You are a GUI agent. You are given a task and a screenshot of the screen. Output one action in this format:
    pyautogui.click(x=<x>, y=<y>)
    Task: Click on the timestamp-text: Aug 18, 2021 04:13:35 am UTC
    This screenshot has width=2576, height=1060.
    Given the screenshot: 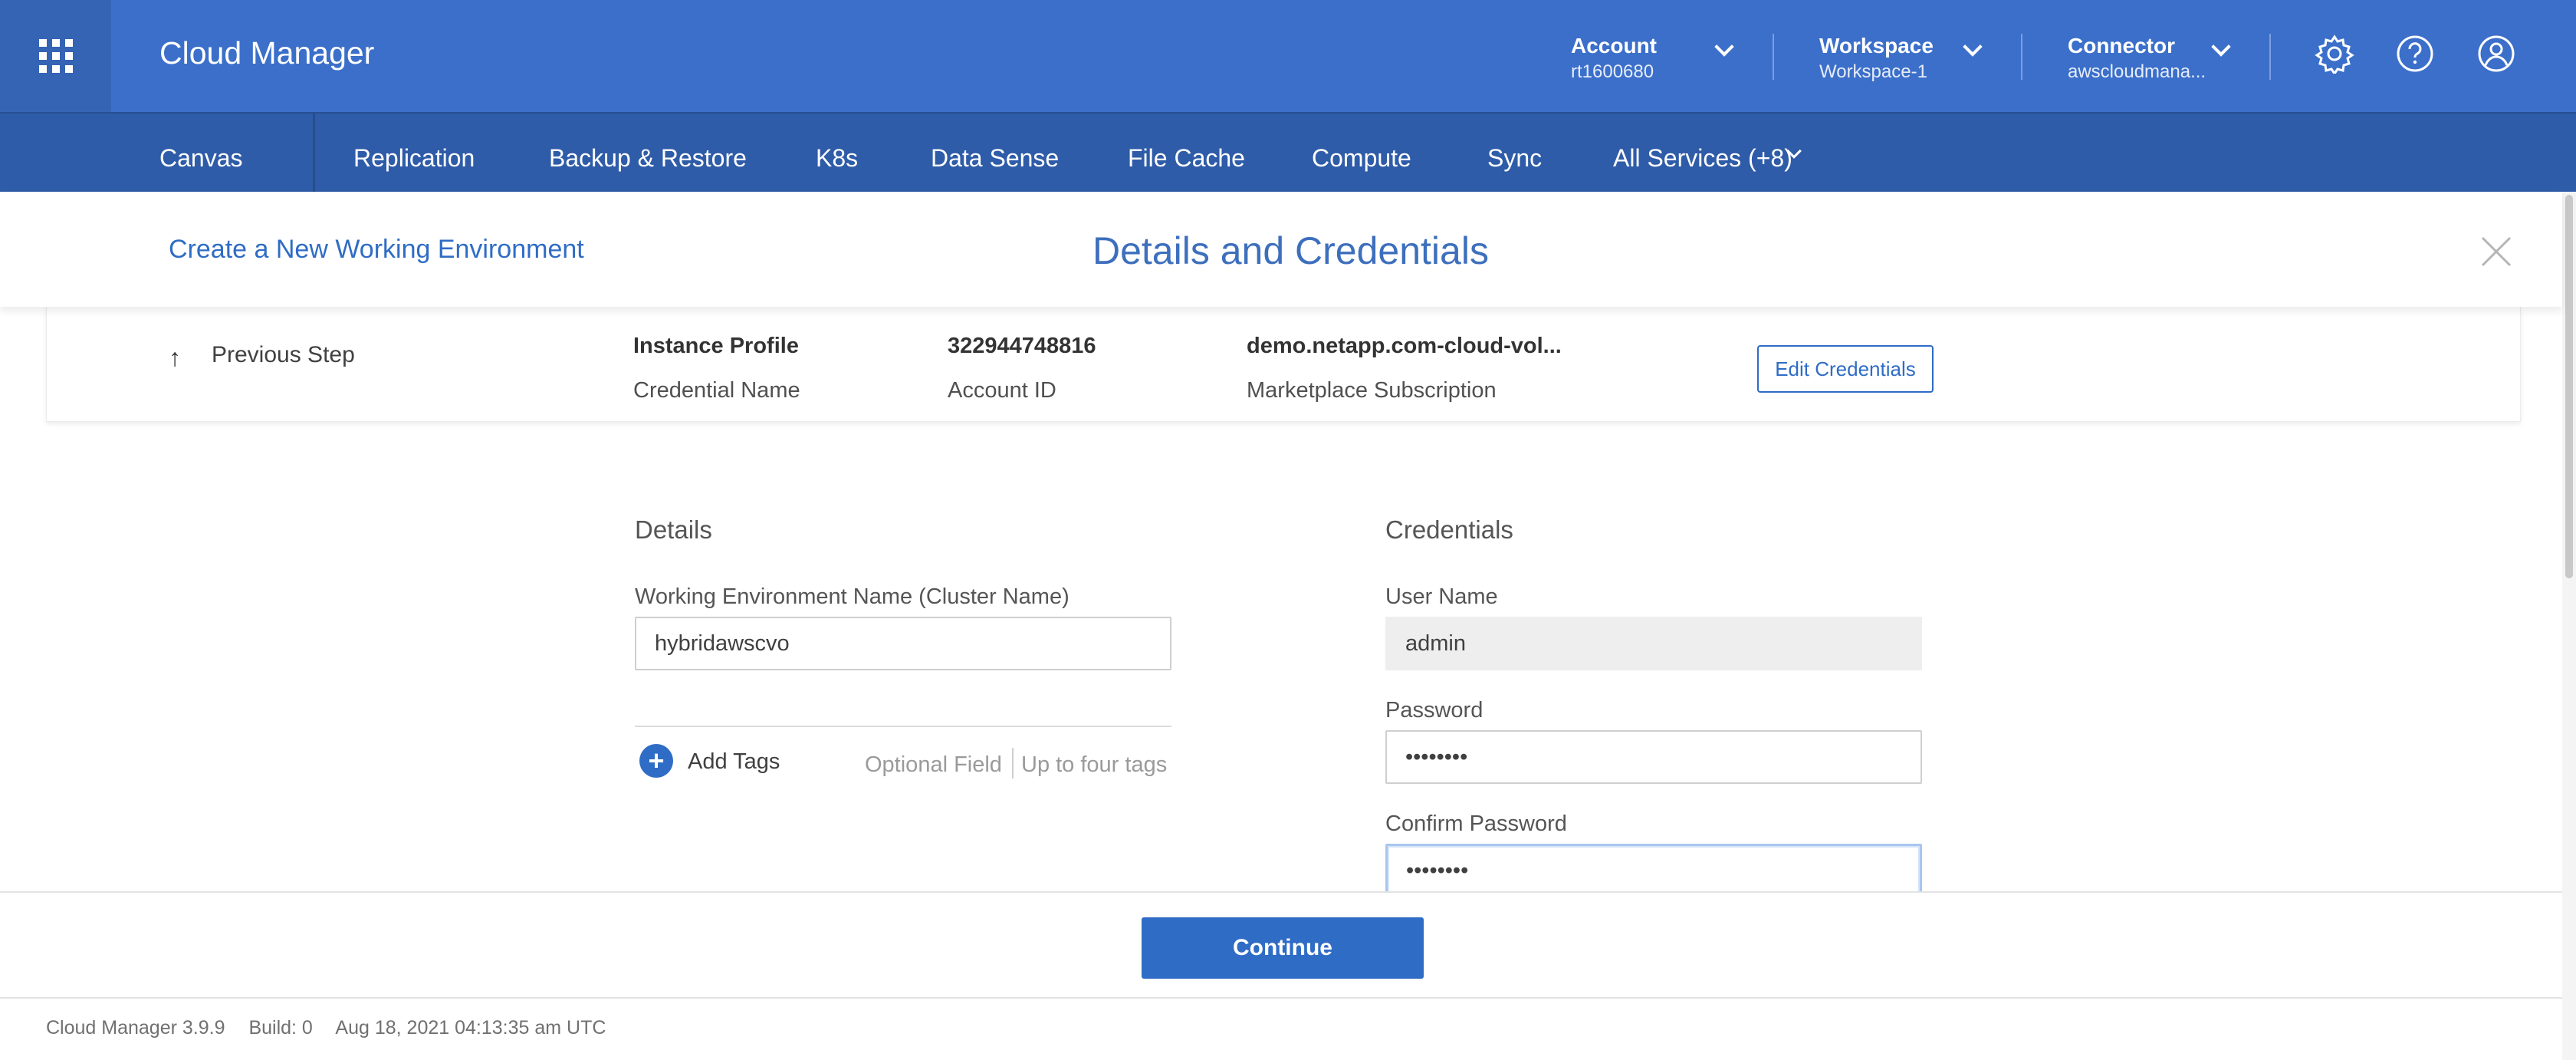 What is the action you would take?
    pyautogui.click(x=470, y=1028)
    